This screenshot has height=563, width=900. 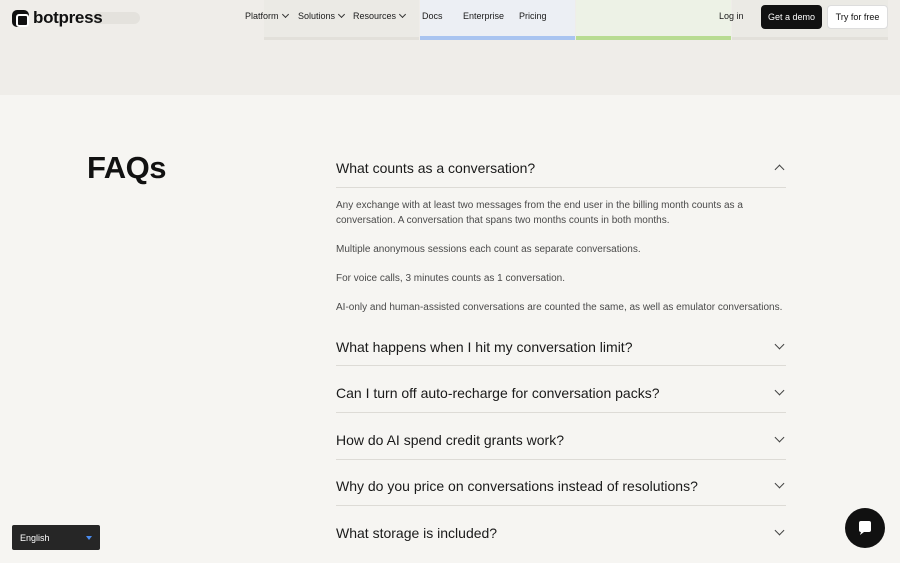 I want to click on nav-item-platform: Platform, so click(x=267, y=15).